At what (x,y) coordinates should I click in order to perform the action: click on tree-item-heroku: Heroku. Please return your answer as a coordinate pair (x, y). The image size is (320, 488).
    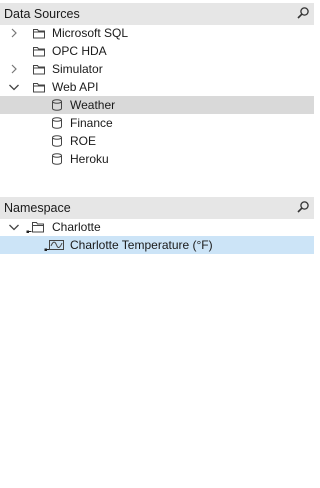
    Looking at the image, I should click on (157, 159).